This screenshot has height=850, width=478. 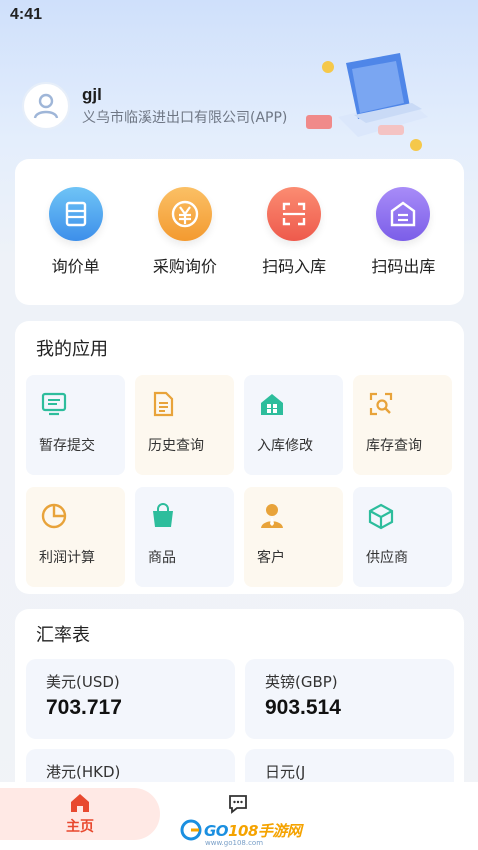 I want to click on app-suppliers: 供应商, so click(x=402, y=537).